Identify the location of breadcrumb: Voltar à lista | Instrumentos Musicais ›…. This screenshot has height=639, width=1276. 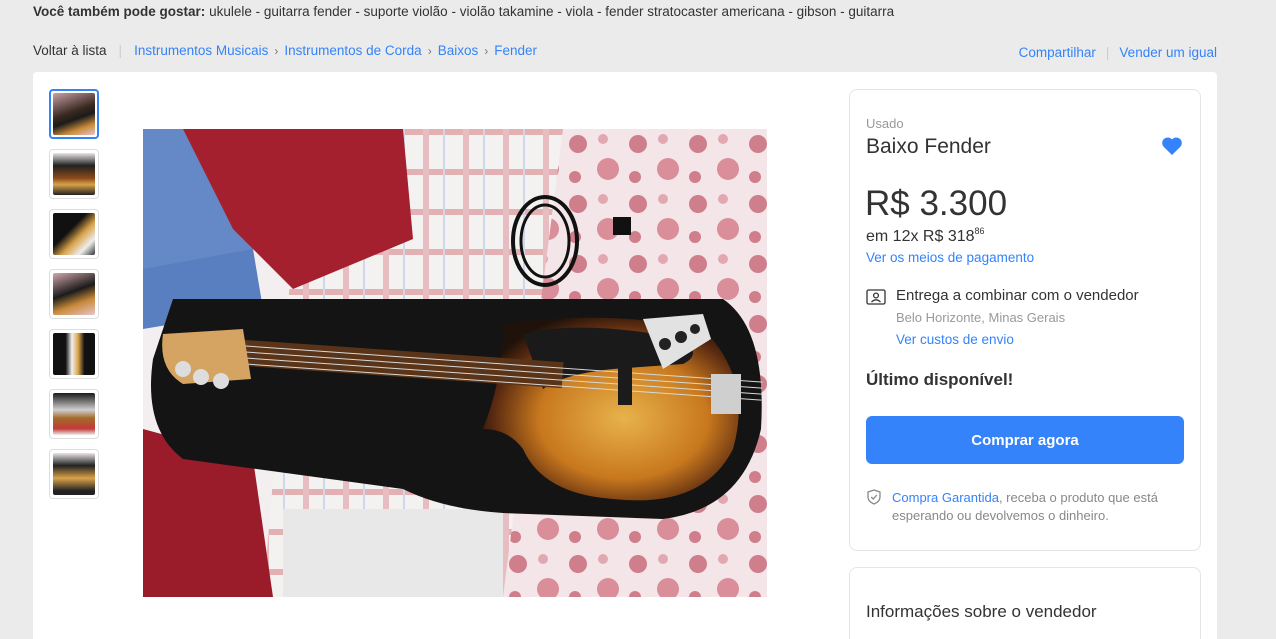
(285, 50).